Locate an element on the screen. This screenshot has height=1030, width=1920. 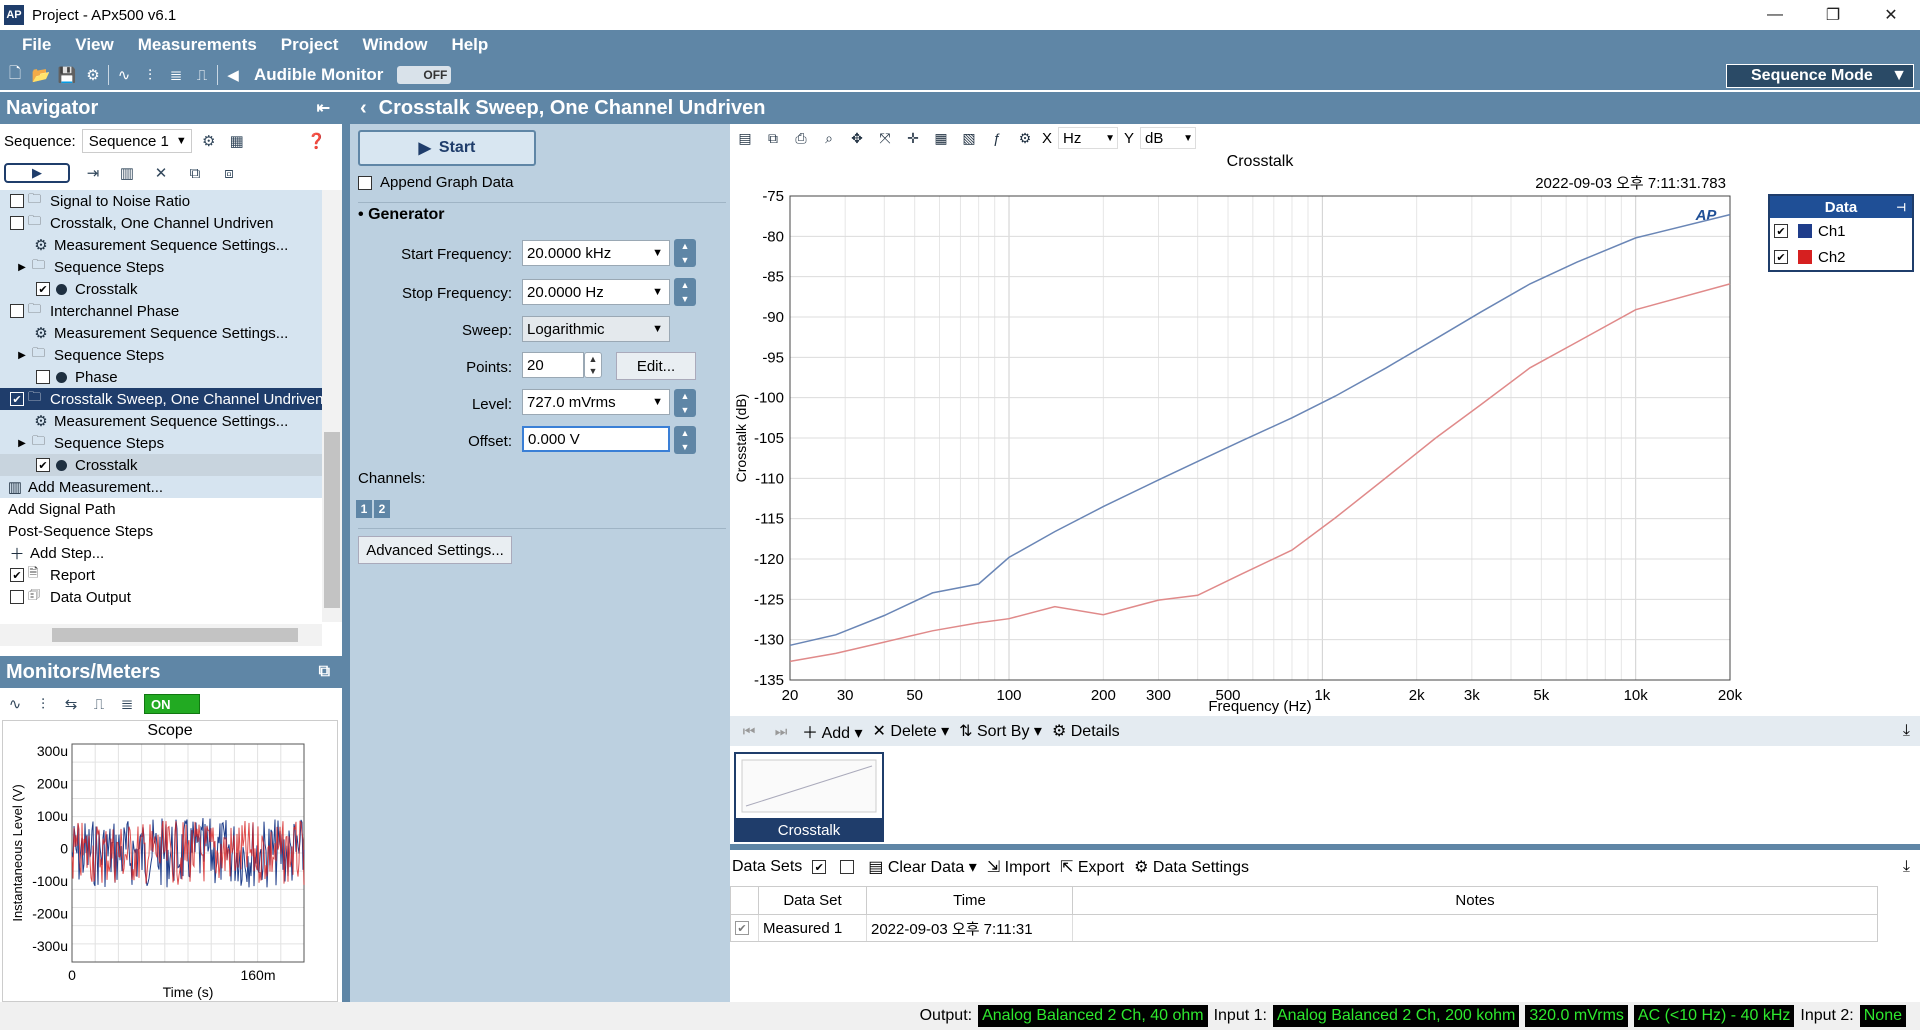
pin-icon: ⊣ is located at coordinates (1901, 207).